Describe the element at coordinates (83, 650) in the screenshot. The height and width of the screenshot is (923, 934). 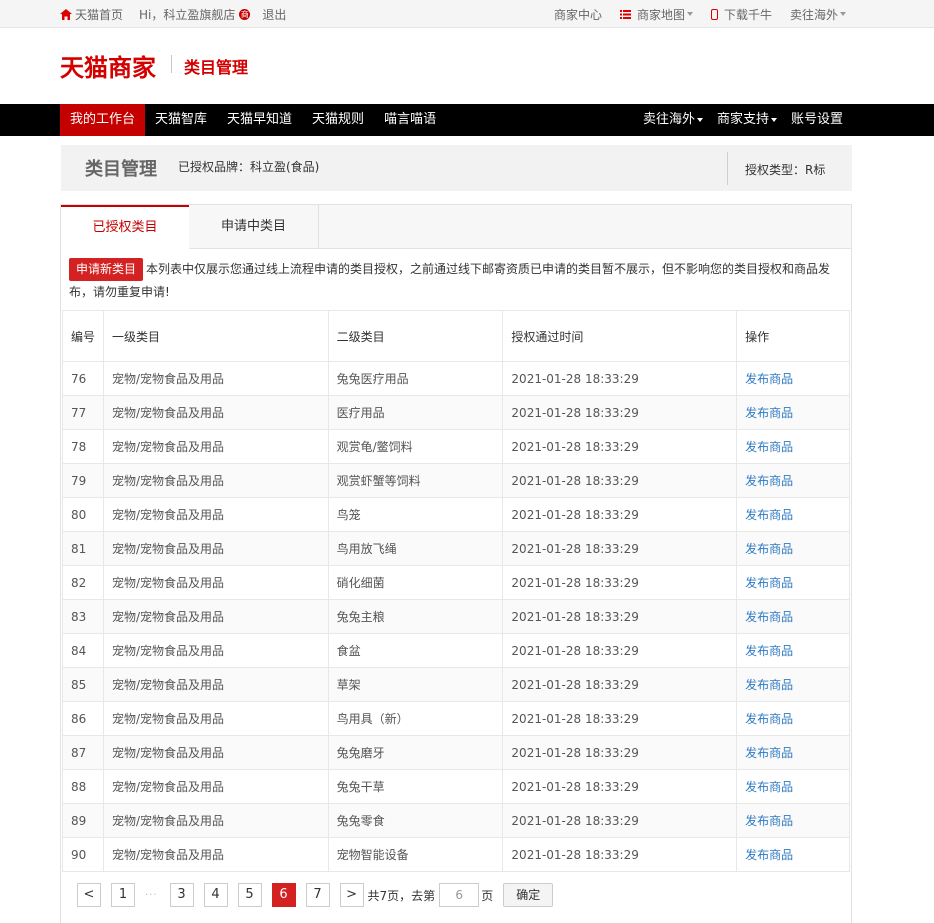
I see `cell-number: 84` at that location.